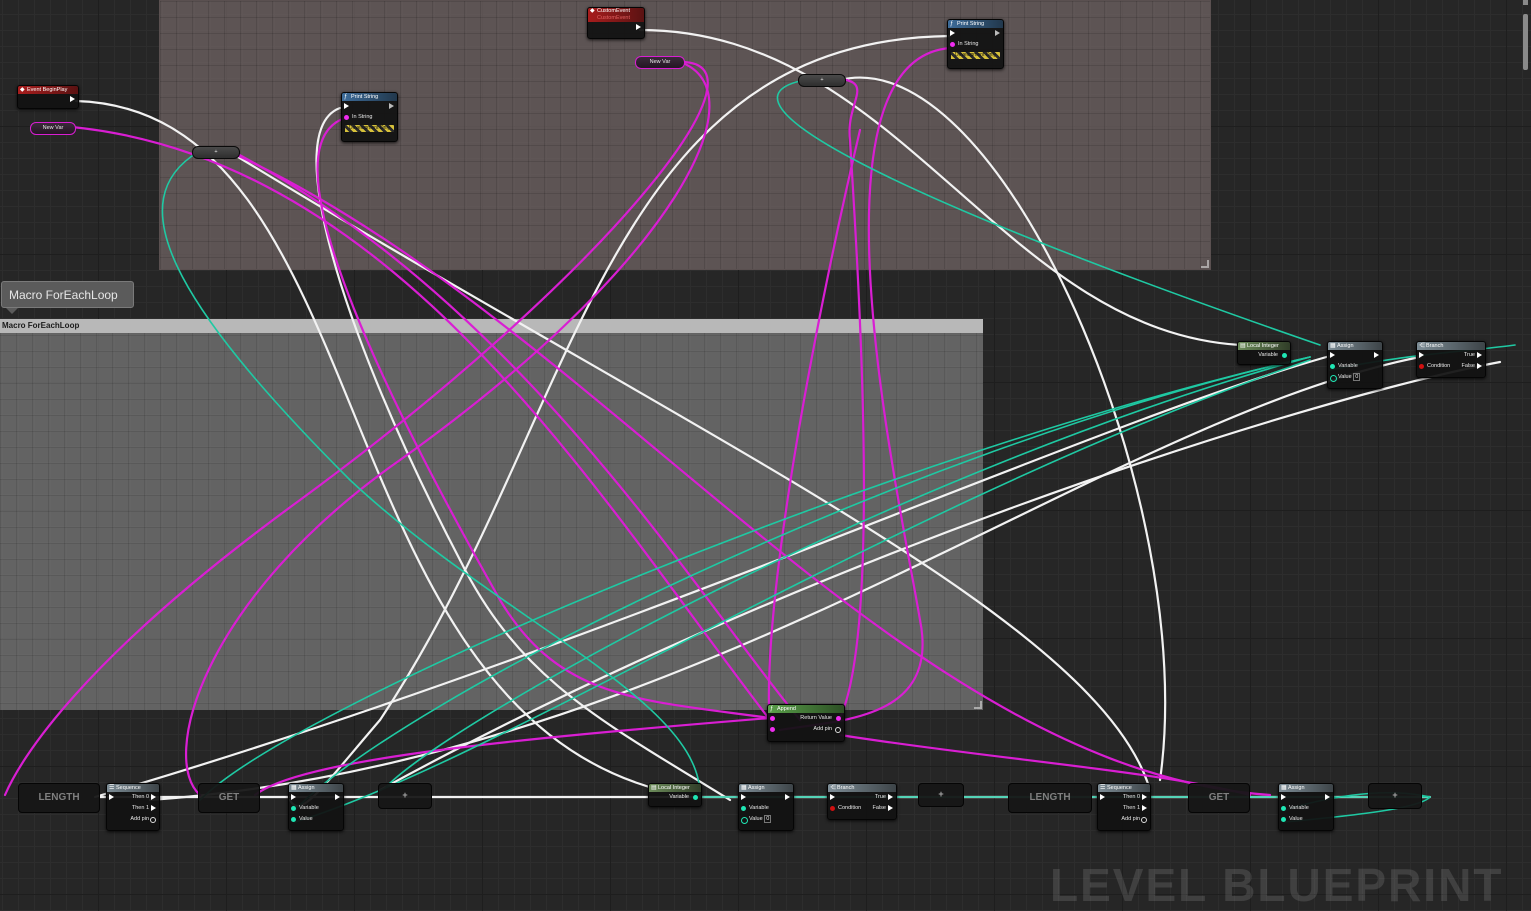  Describe the element at coordinates (47, 90) in the screenshot. I see `node-title: Event BeginPlay` at that location.